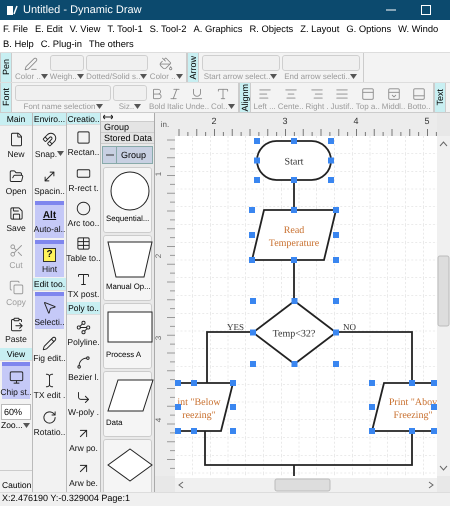 This screenshot has width=450, height=506. I want to click on tool-button: W-poly ., so click(83, 404).